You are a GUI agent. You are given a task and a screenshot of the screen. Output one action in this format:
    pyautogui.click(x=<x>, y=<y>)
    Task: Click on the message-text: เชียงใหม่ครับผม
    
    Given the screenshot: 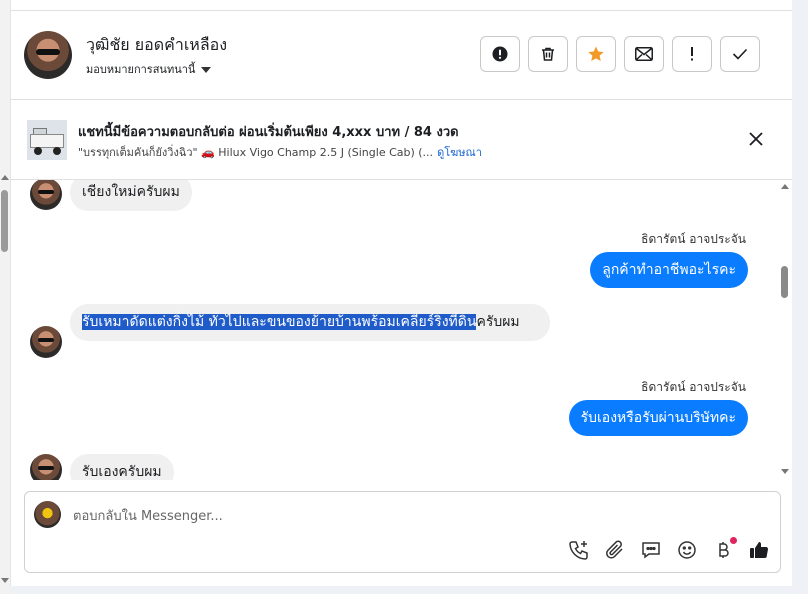 What is the action you would take?
    pyautogui.click(x=131, y=192)
    